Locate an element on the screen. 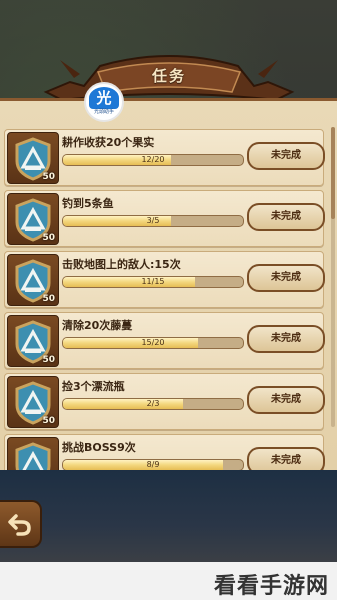 Image resolution: width=337 pixels, height=600 pixels. task-row: 50 清除20次藤蔓 15/20 未完成 is located at coordinates (164, 340).